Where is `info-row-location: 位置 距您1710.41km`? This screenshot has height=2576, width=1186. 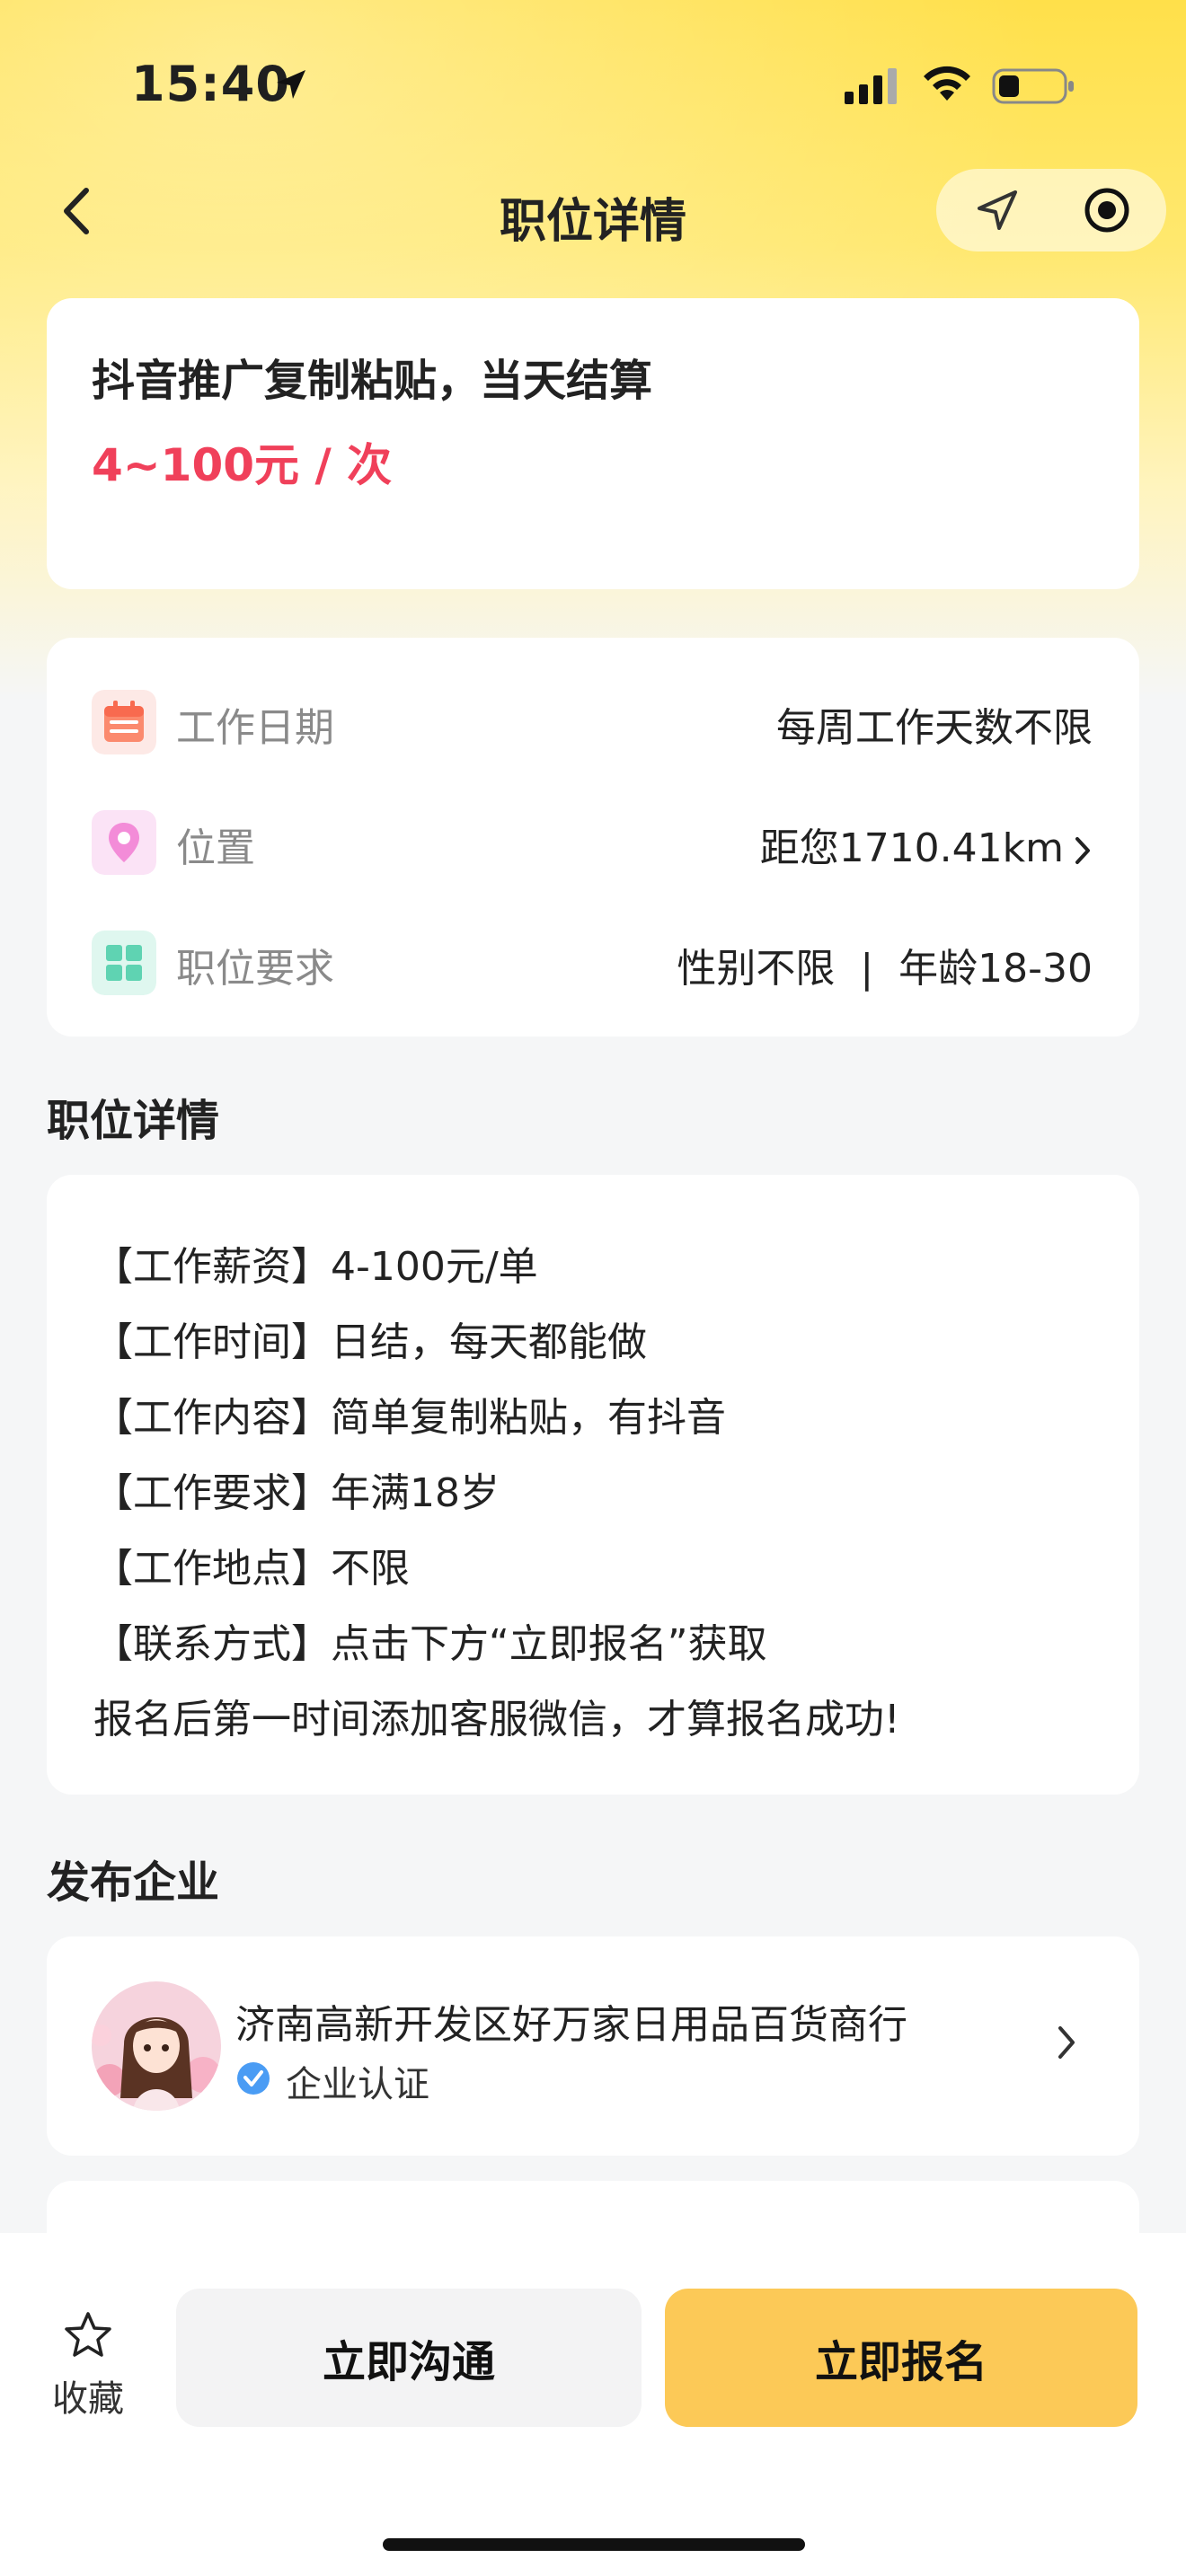 info-row-location: 位置 距您1710.41km is located at coordinates (593, 838).